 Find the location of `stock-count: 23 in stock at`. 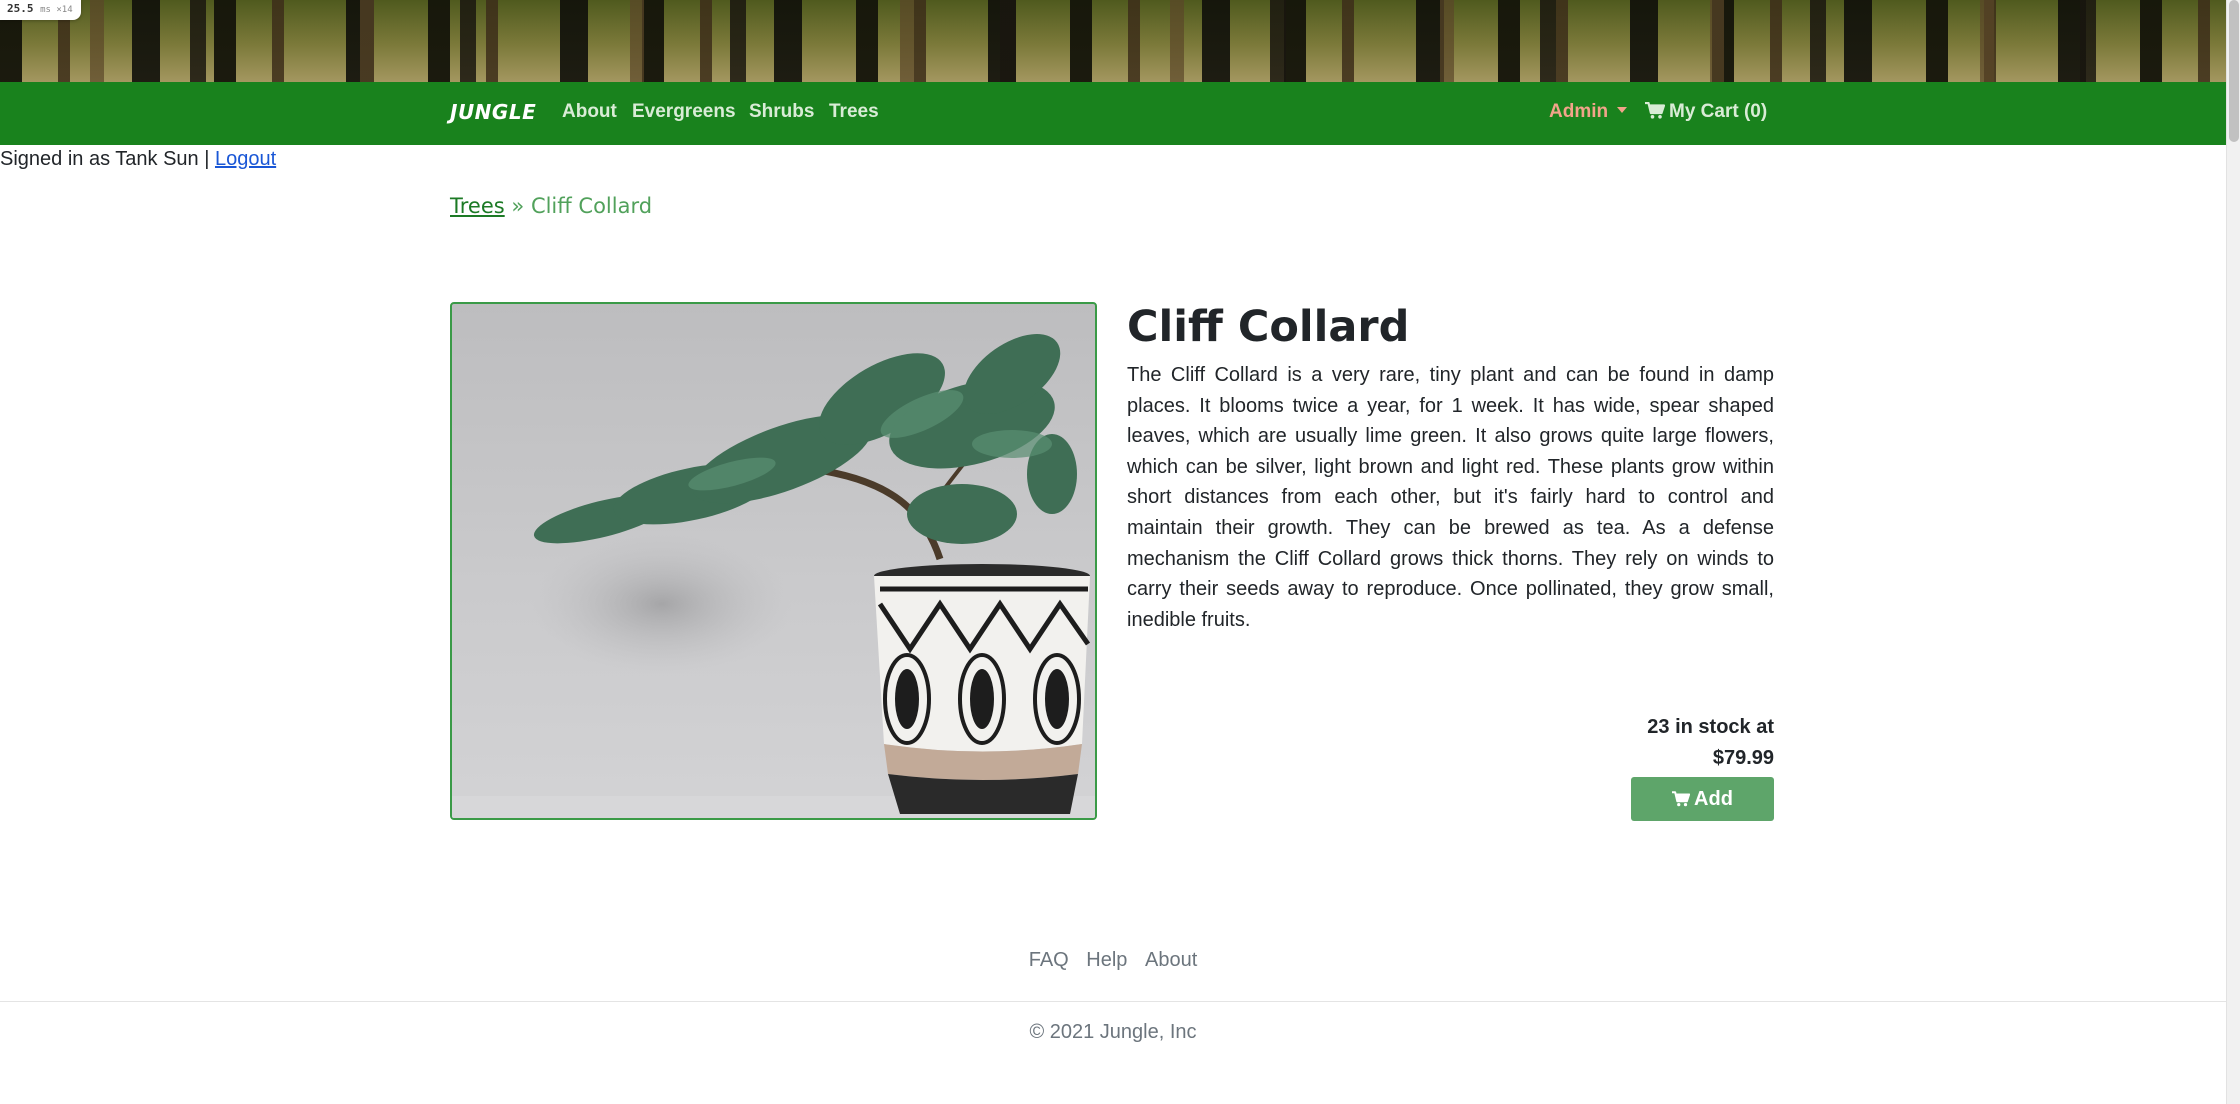

stock-count: 23 in stock at is located at coordinates (1710, 727).